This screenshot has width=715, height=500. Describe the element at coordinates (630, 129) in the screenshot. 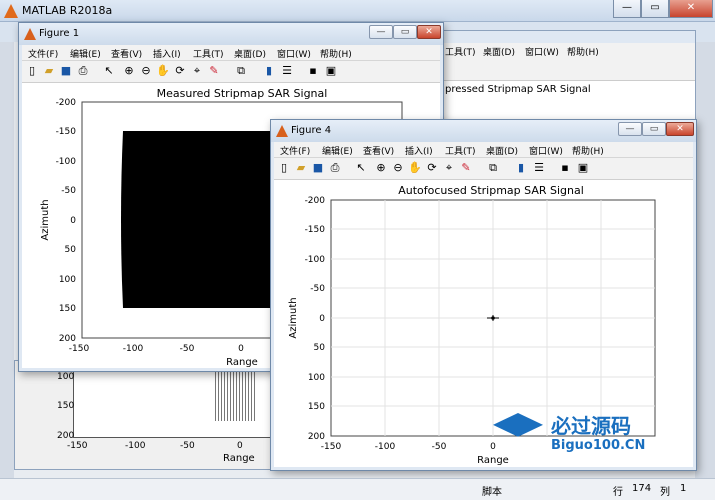

I see `fig4-minimize-button: —` at that location.